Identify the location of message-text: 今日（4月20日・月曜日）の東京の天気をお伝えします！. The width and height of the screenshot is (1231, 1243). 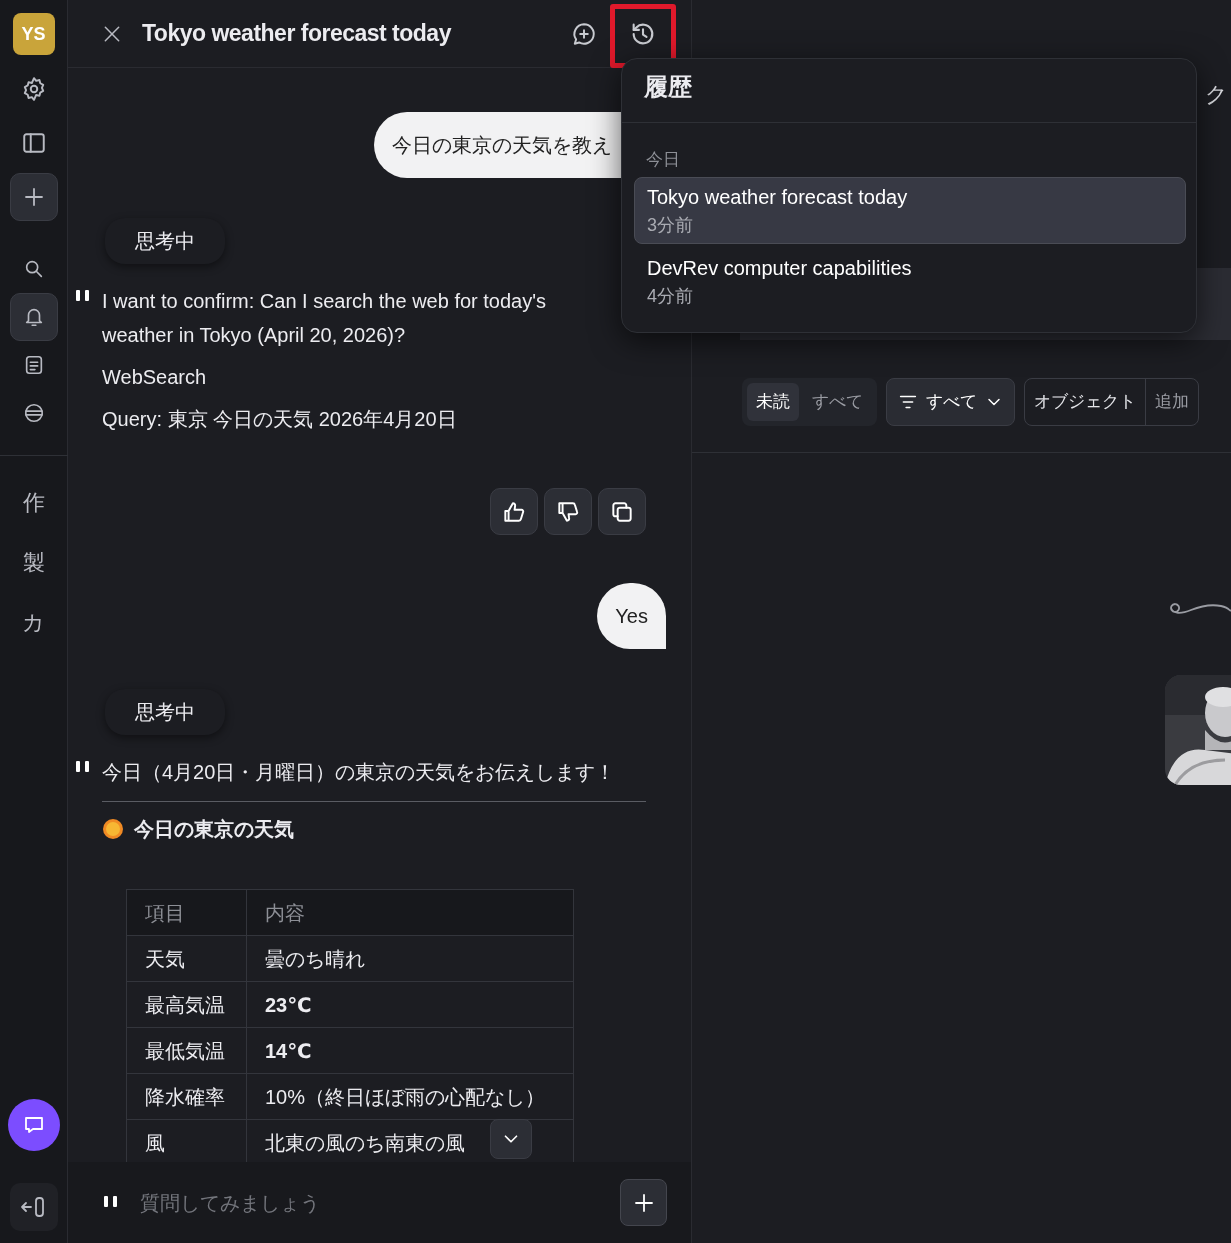
(359, 772).